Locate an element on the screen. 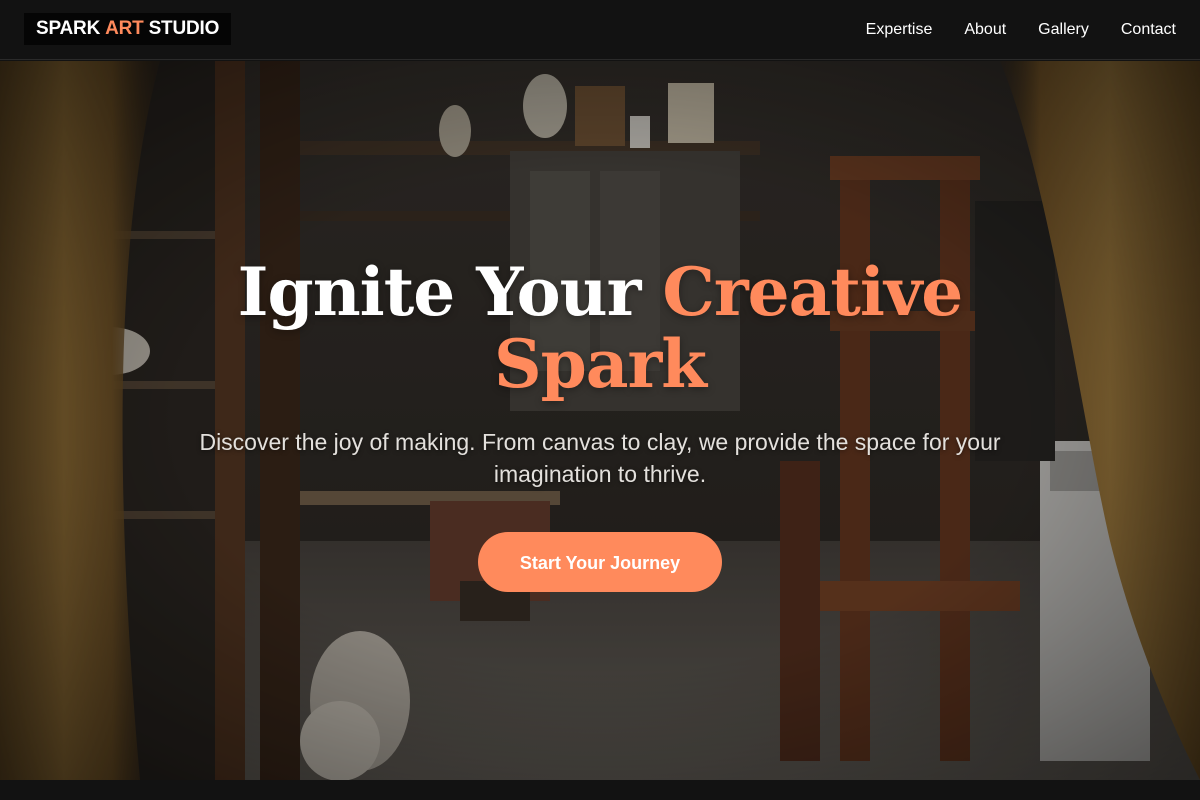  hero-title-accent-spark: Spark is located at coordinates (600, 364).